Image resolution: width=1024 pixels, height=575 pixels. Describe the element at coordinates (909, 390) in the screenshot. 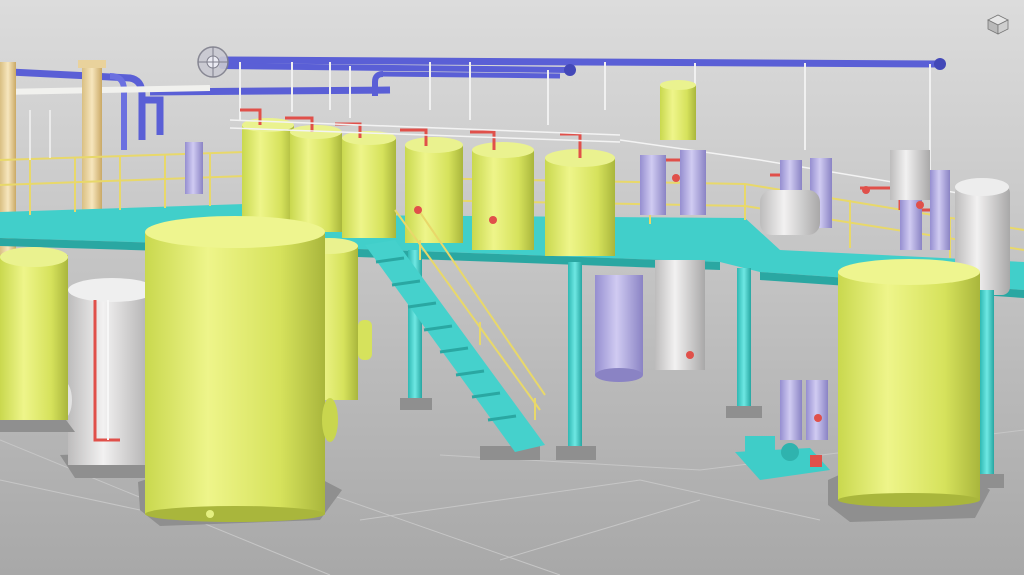

I see `large-storage-tank-right` at that location.